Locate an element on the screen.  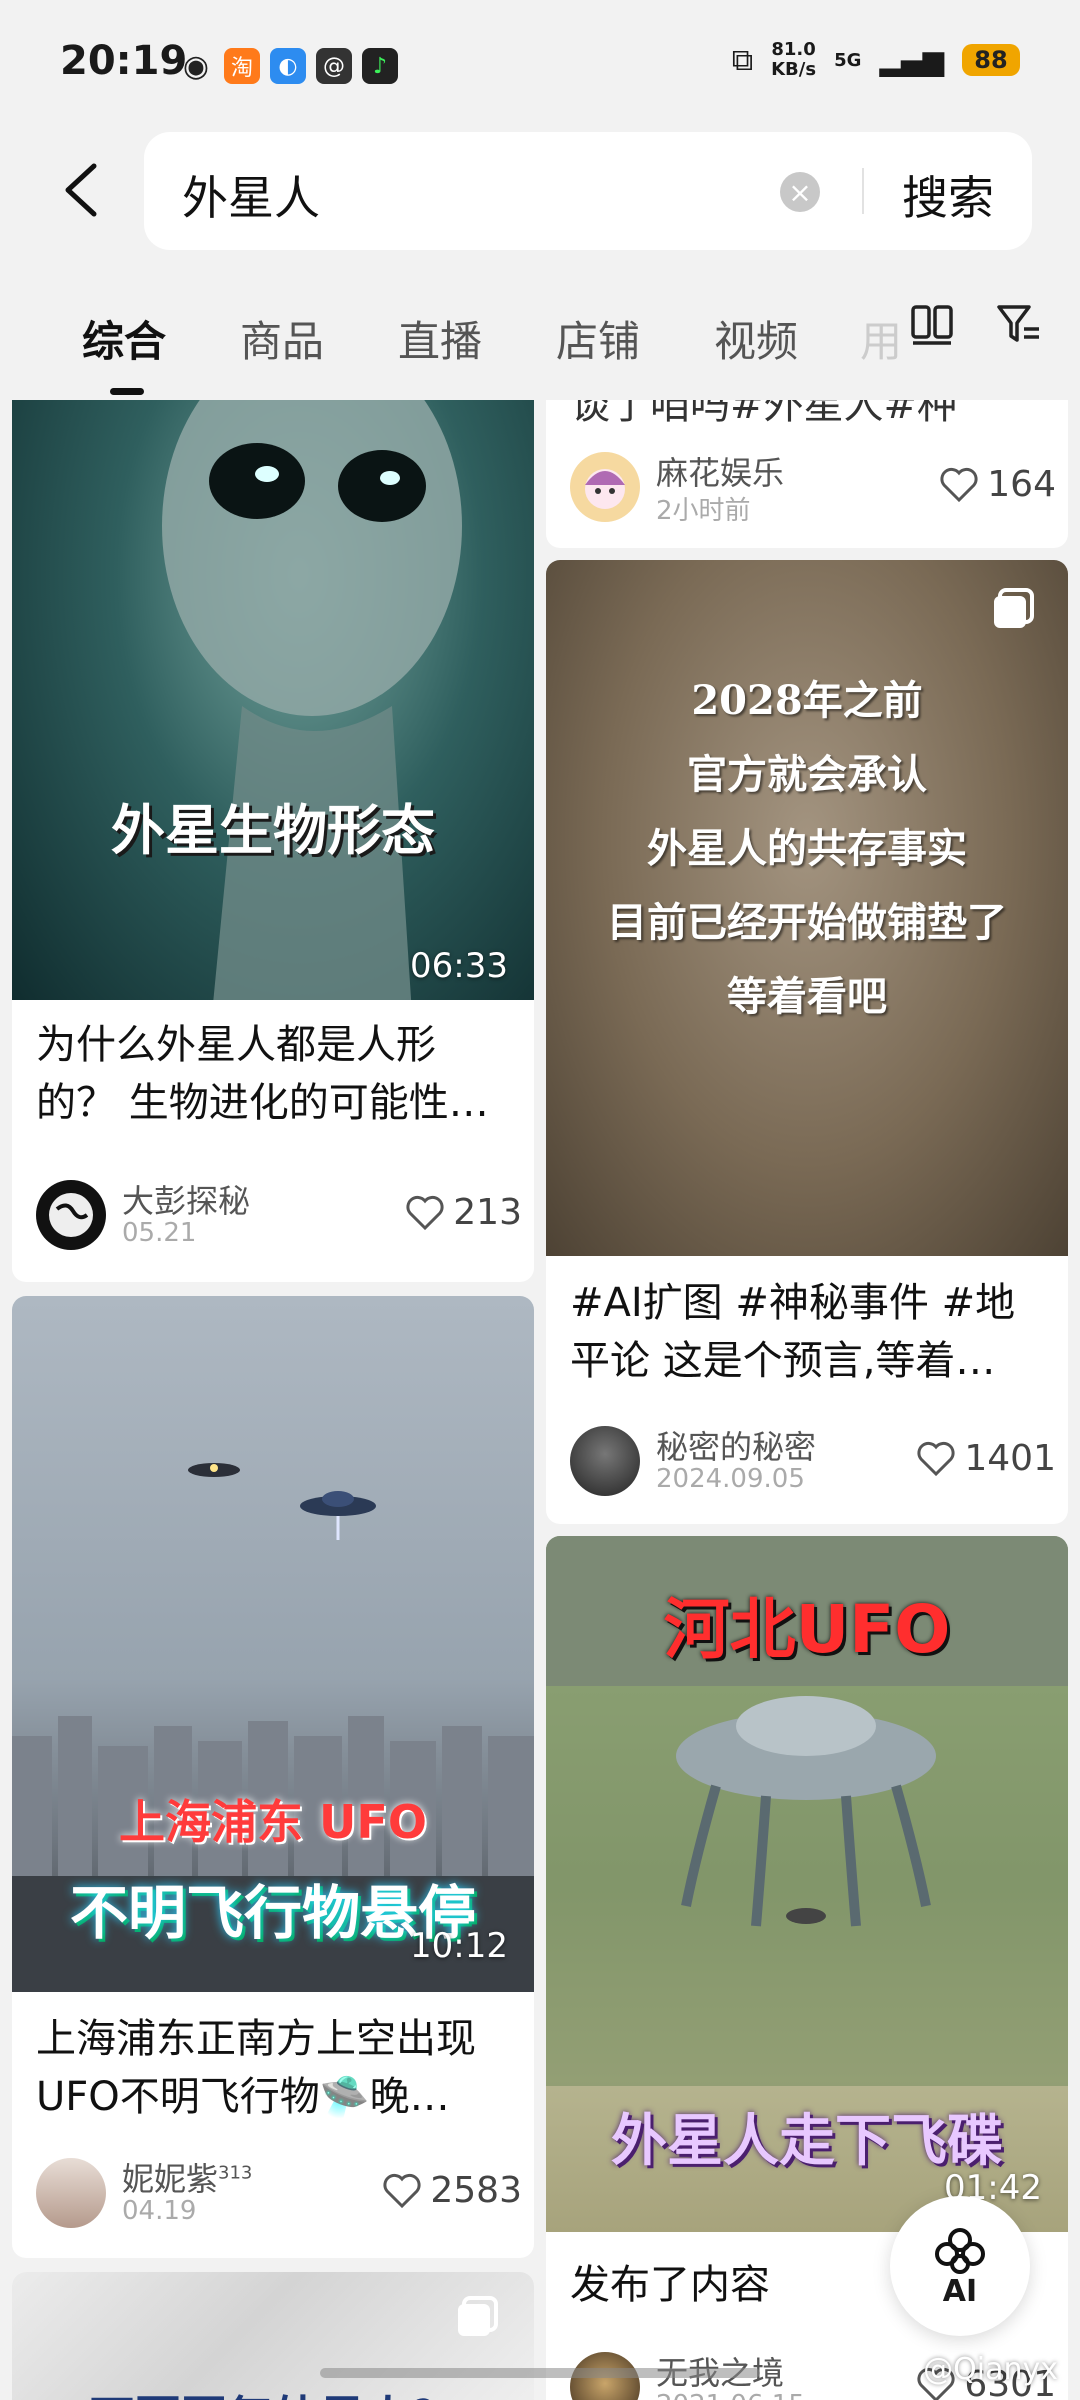
at-icon: @ is located at coordinates (334, 66).